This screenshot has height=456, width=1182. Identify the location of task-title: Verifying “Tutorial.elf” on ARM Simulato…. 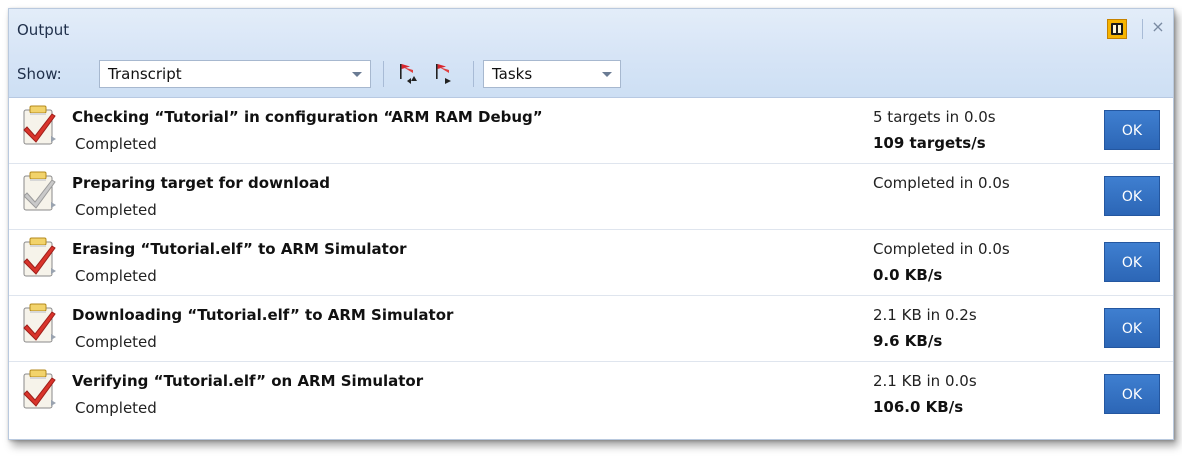
(248, 381).